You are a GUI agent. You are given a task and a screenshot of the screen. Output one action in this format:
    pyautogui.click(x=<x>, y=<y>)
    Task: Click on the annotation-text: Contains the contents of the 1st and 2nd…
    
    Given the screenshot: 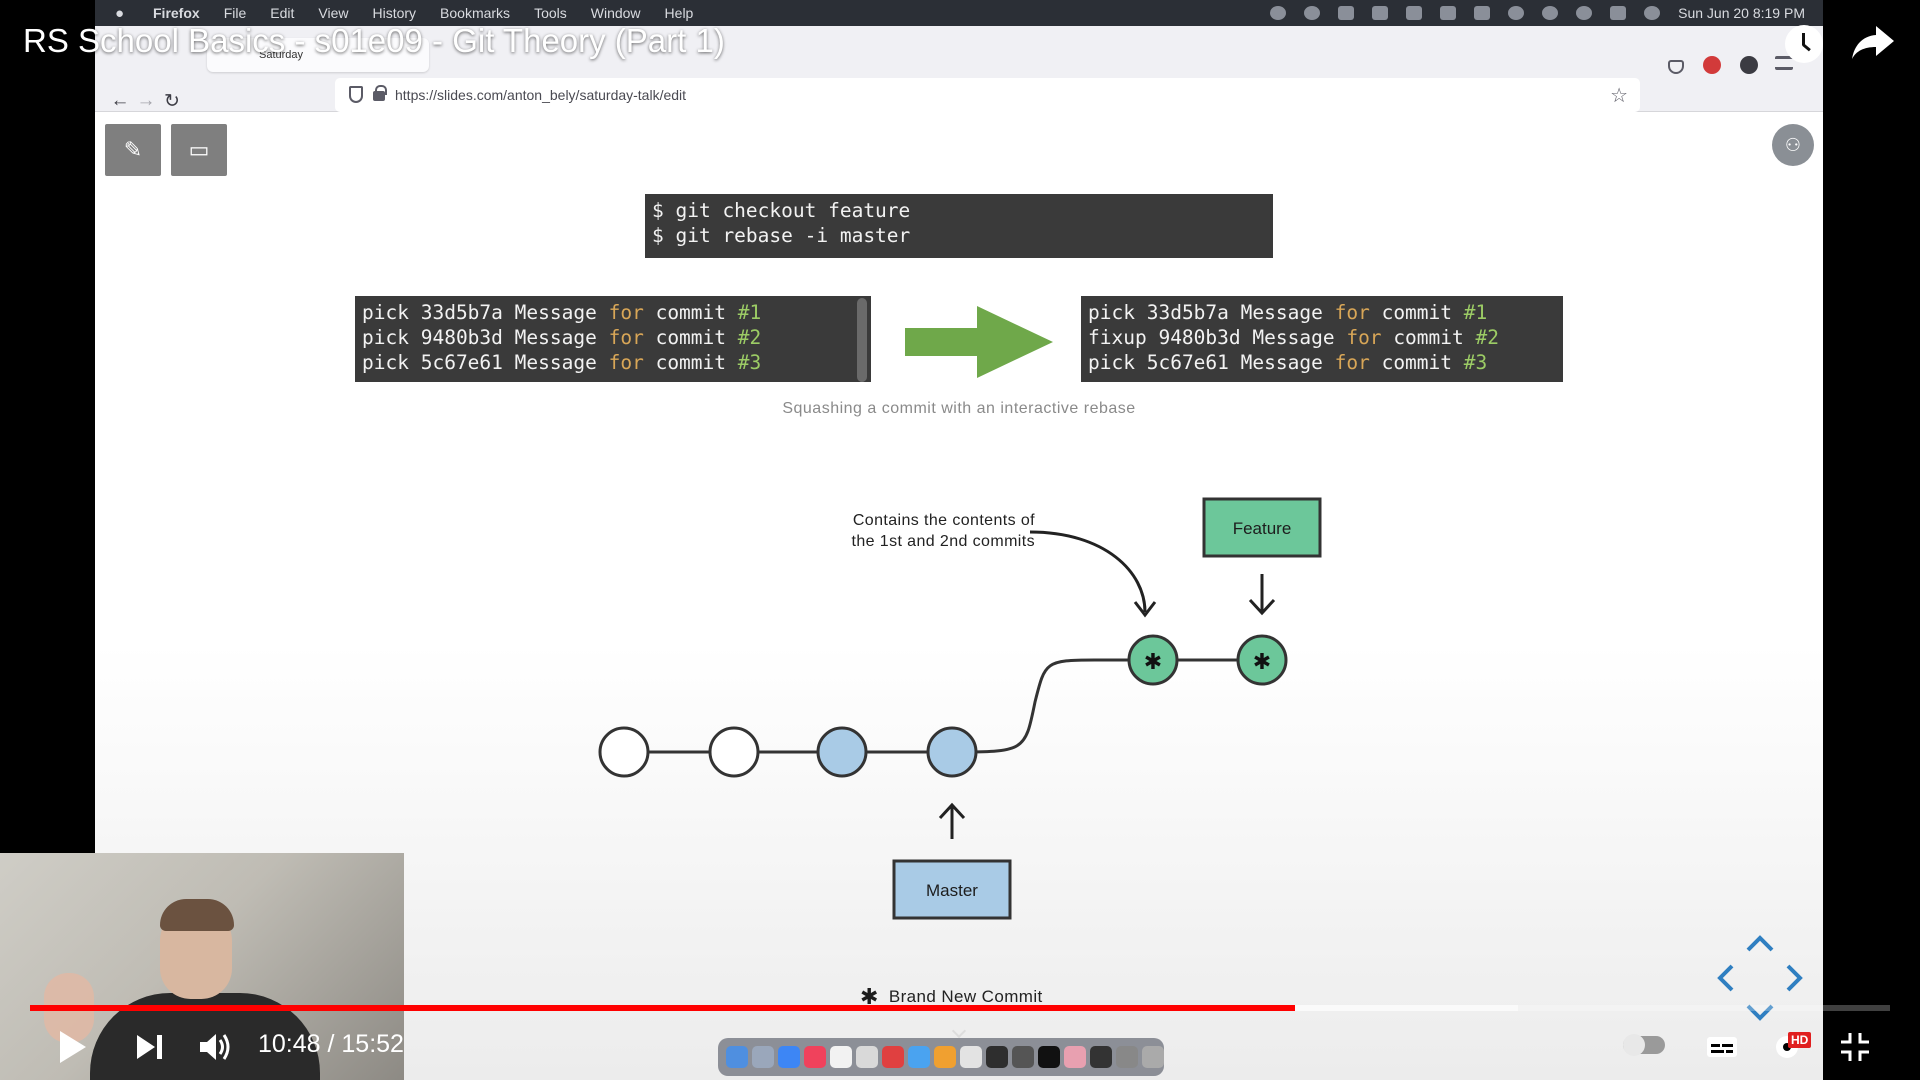 What is the action you would take?
    pyautogui.click(x=910, y=531)
    